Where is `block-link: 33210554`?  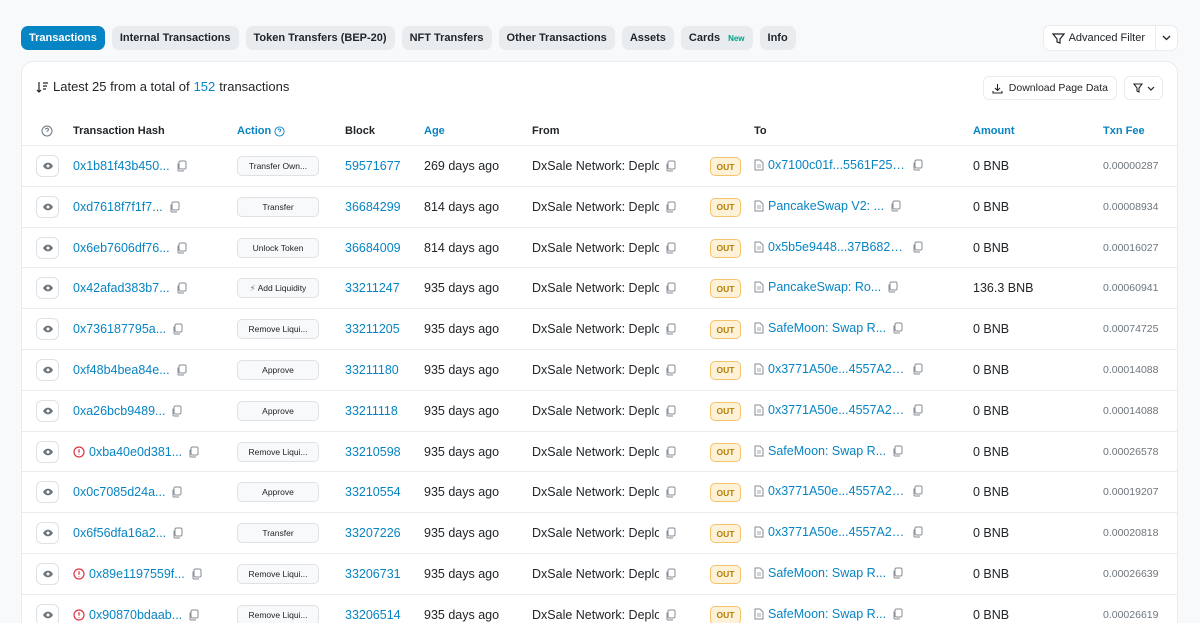
block-link: 33210554 is located at coordinates (373, 492).